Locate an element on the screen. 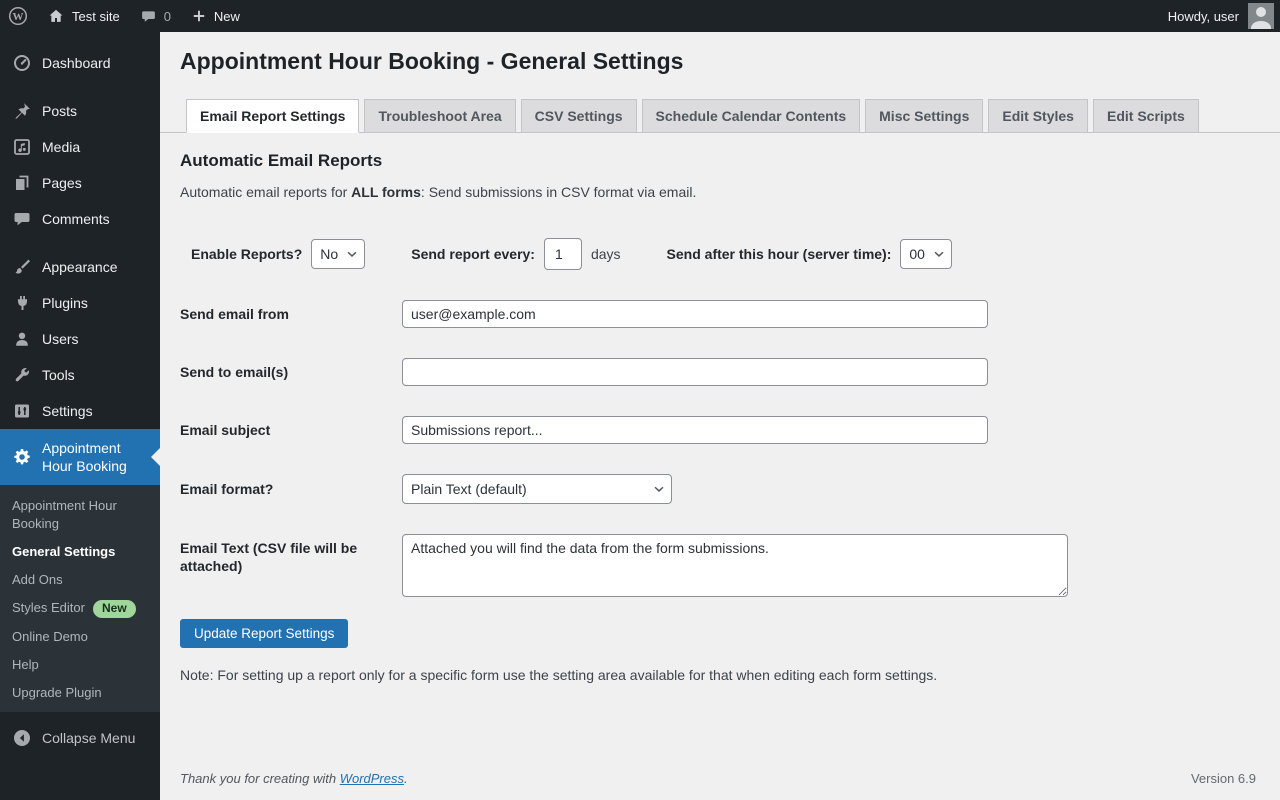 The width and height of the screenshot is (1280, 800). submenu-item-online-demo: Online Demo is located at coordinates (80, 637).